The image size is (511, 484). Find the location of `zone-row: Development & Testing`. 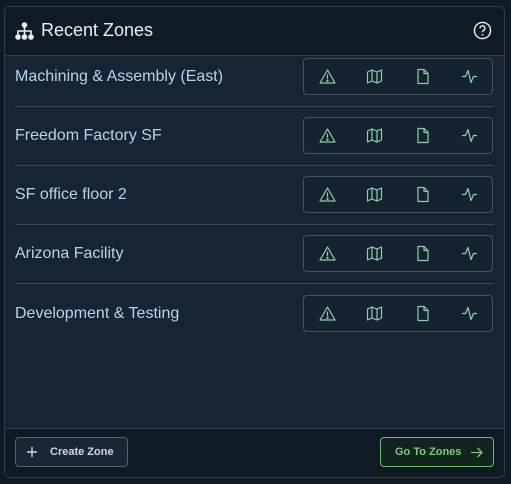

zone-row: Development & Testing is located at coordinates (254, 314).